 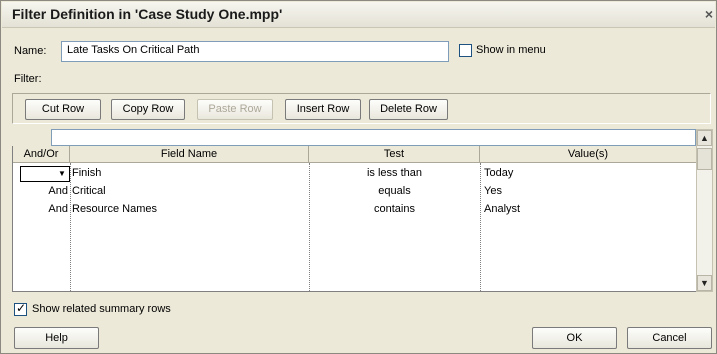 What do you see at coordinates (408, 109) in the screenshot?
I see `delete-row-button: Delete Row` at bounding box center [408, 109].